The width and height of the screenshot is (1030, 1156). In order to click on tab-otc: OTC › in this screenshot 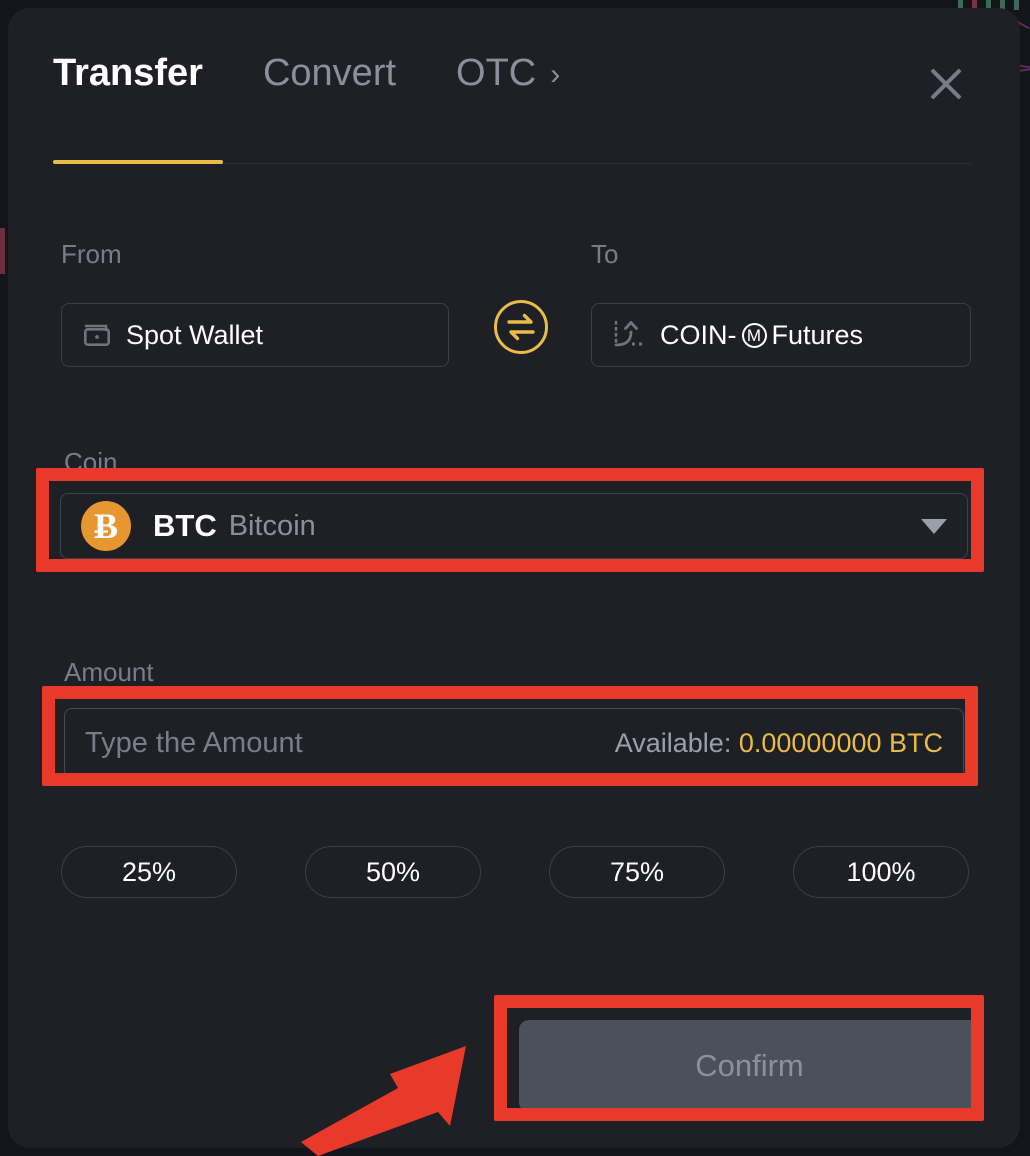, I will do `click(508, 73)`.